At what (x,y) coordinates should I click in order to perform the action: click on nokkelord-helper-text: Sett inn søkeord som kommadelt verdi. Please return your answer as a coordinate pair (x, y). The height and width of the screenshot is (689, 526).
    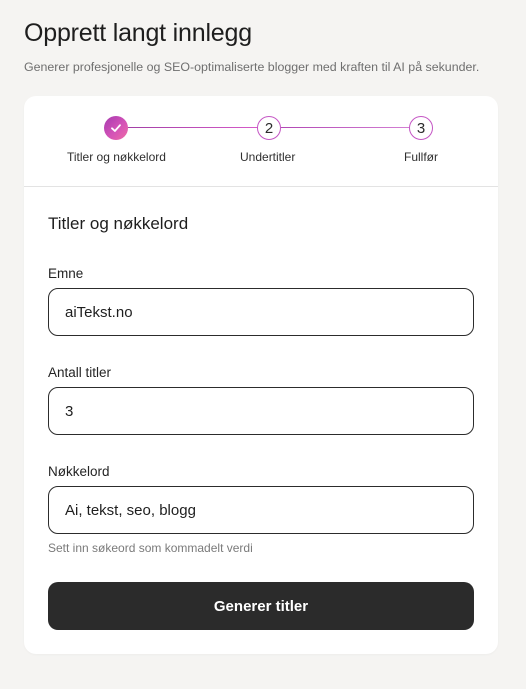
    Looking at the image, I should click on (150, 548).